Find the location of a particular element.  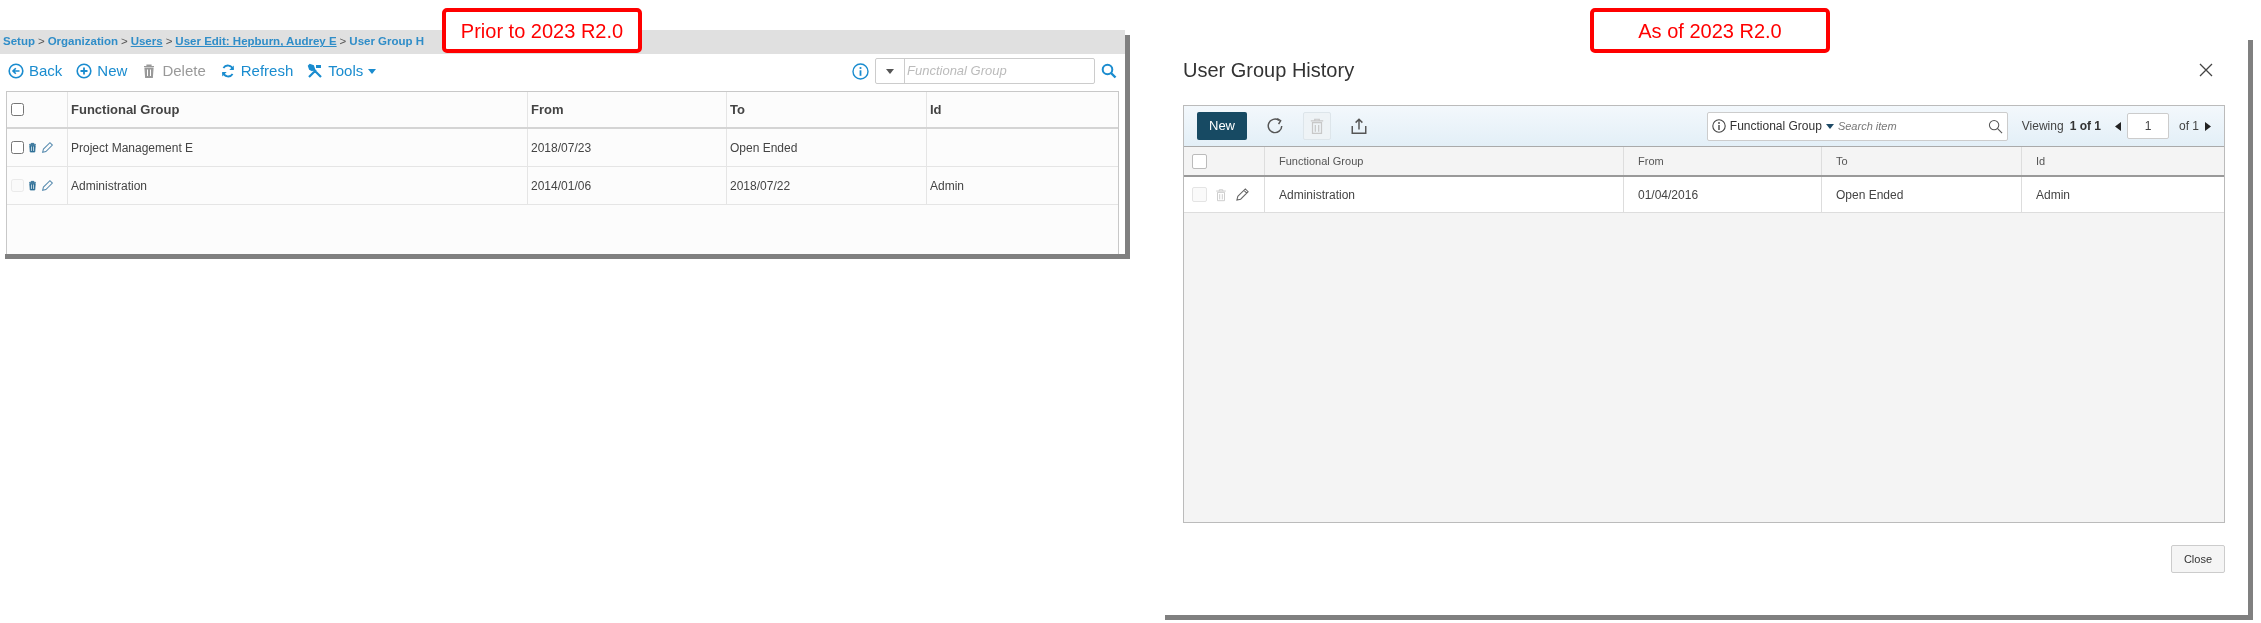

table-cell: 2014/01/06 is located at coordinates (627, 185).